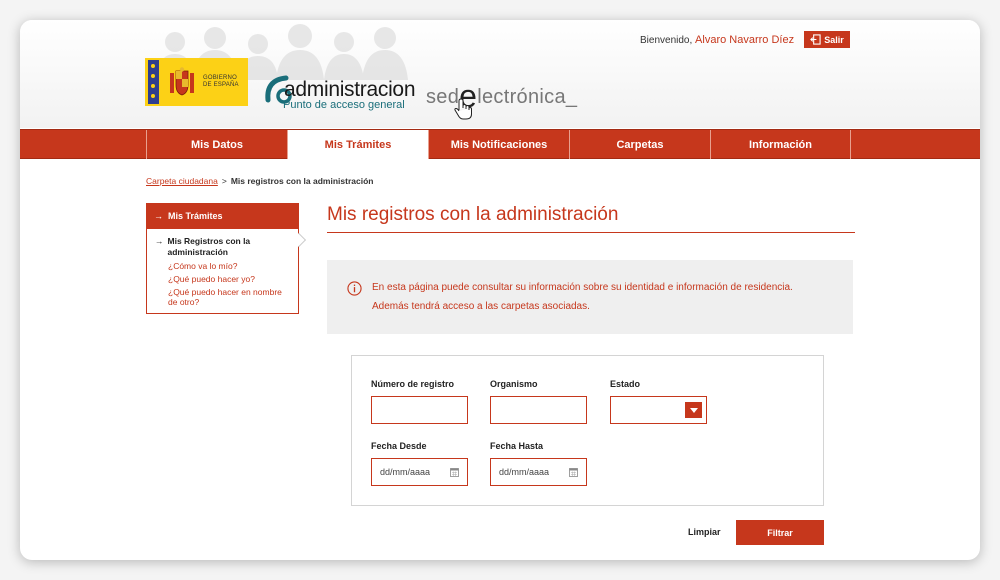 This screenshot has width=1000, height=580. Describe the element at coordinates (229, 279) in the screenshot. I see `sidebar-link-que-puedo-hacer: ¿Qué puedo hacer yo?` at that location.